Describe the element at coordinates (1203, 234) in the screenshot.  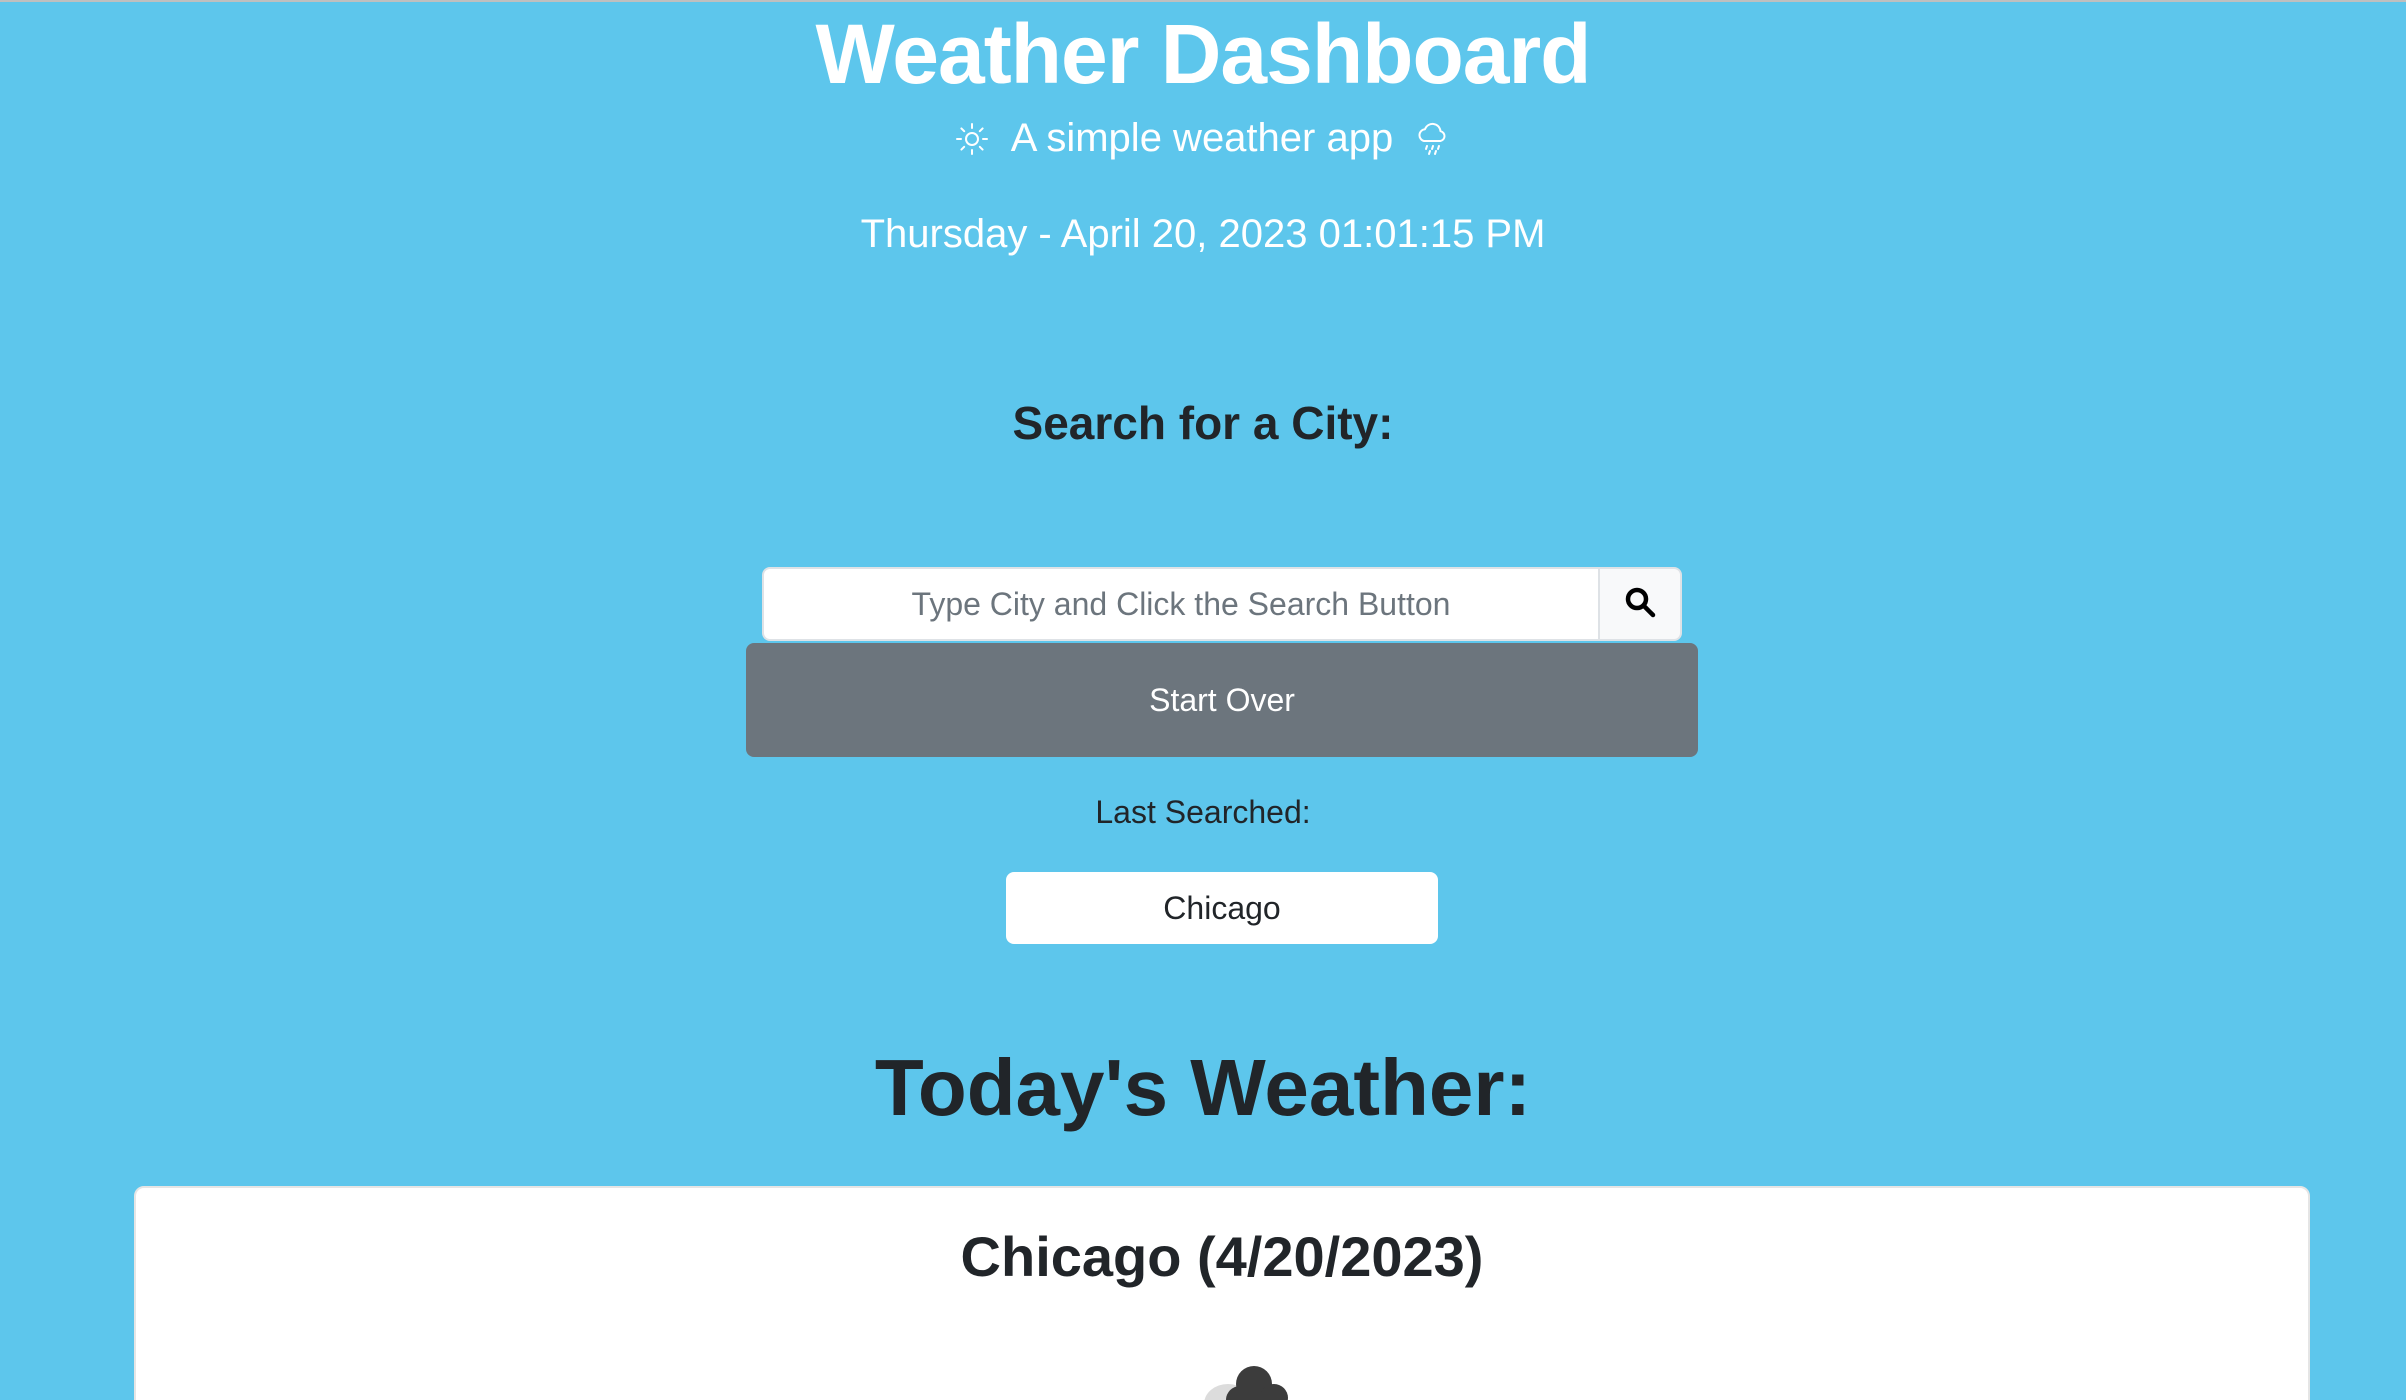
I see `current-datetime: Thursday - April 20, 2023 01:01:15 PM` at that location.